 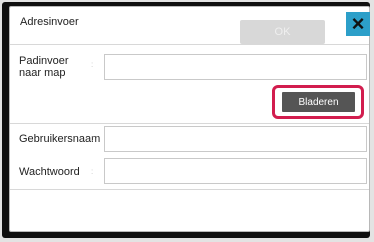 What do you see at coordinates (49, 22) in the screenshot?
I see `dialog-title: Adresinvoer` at bounding box center [49, 22].